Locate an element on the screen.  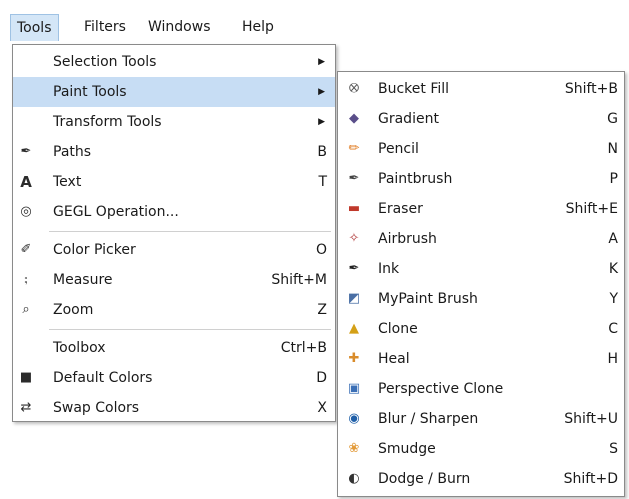
airbrush-icon: ✧ is located at coordinates (354, 238).